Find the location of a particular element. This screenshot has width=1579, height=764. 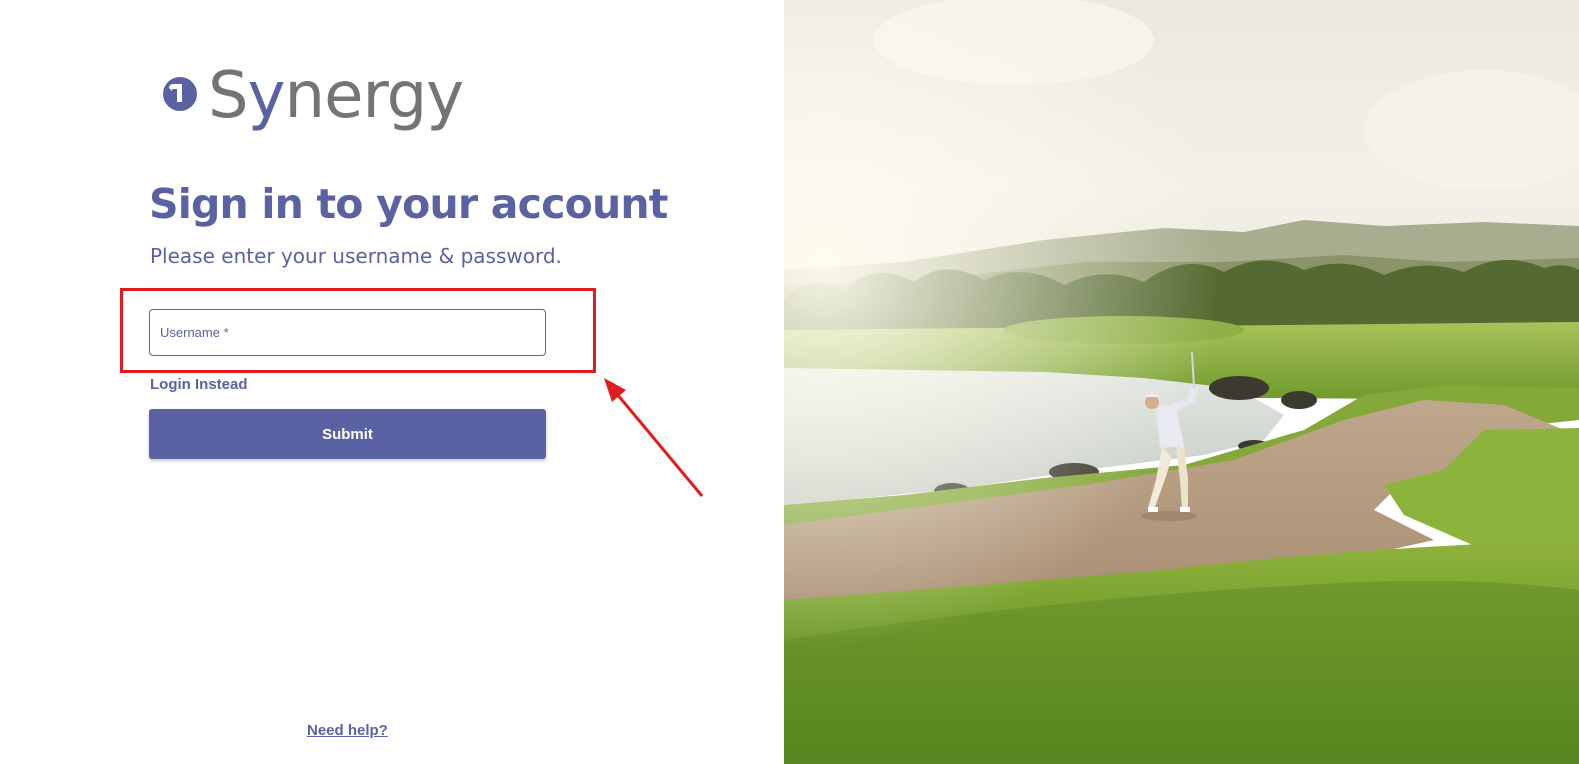

page-title: Sign in to your account is located at coordinates (408, 204).